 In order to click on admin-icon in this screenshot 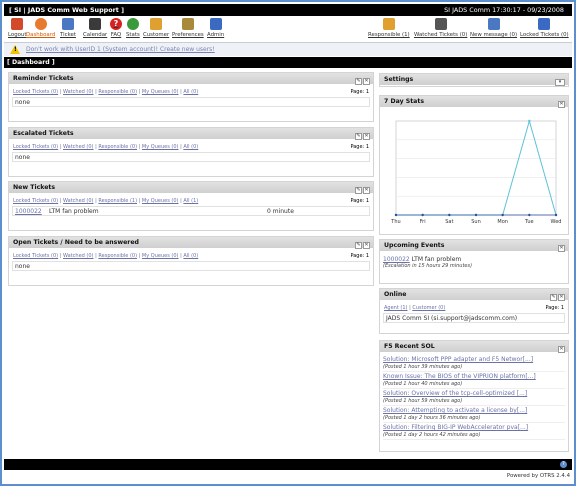, I will do `click(215, 24)`.